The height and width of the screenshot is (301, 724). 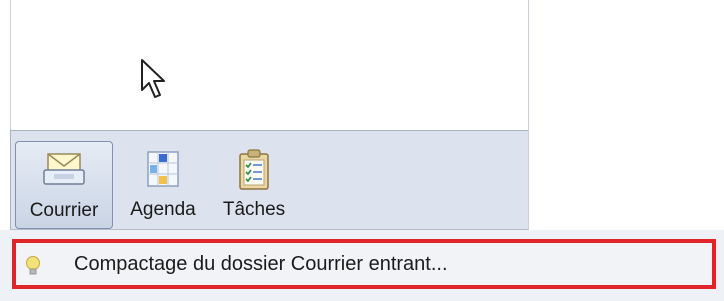 What do you see at coordinates (254, 209) in the screenshot?
I see `mode-label-taches: Tâches` at bounding box center [254, 209].